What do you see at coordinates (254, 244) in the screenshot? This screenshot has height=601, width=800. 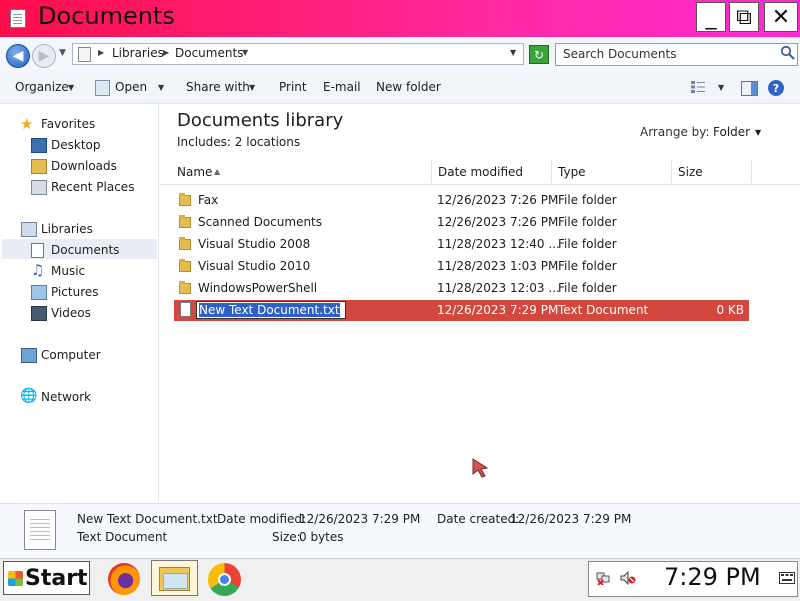 I see `file-name: Visual Studio 2008` at bounding box center [254, 244].